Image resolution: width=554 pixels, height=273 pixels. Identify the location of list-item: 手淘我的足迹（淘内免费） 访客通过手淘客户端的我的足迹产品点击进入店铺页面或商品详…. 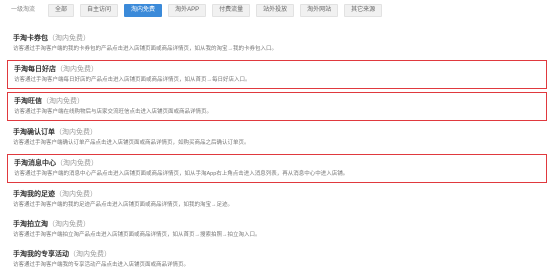
(277, 199).